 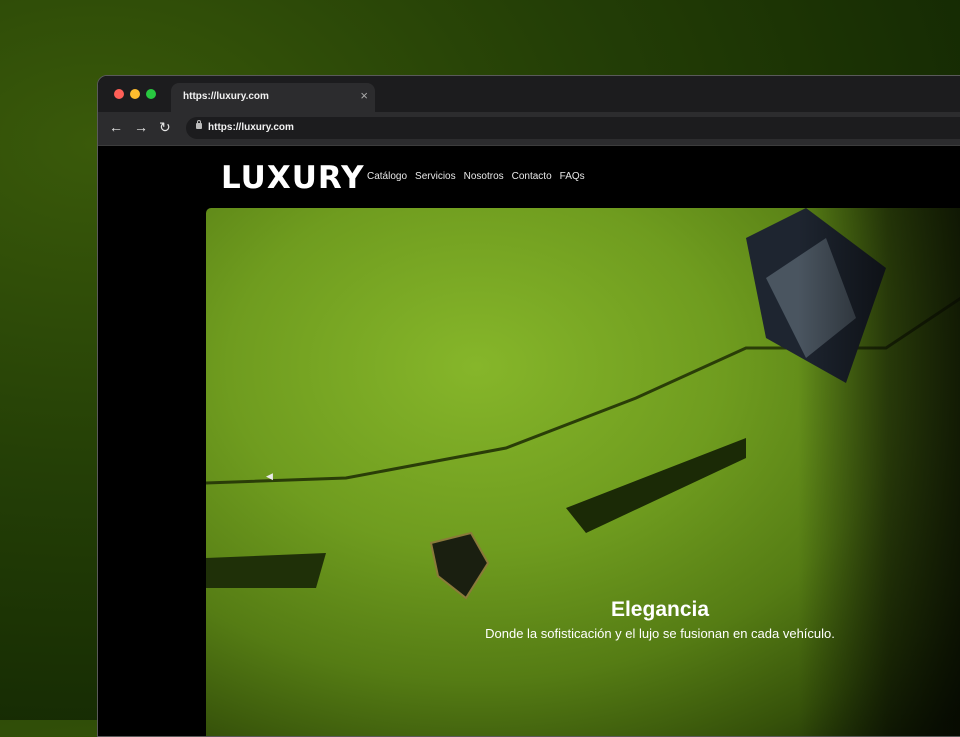 What do you see at coordinates (364, 95) in the screenshot?
I see `tab-close-icon: ×` at bounding box center [364, 95].